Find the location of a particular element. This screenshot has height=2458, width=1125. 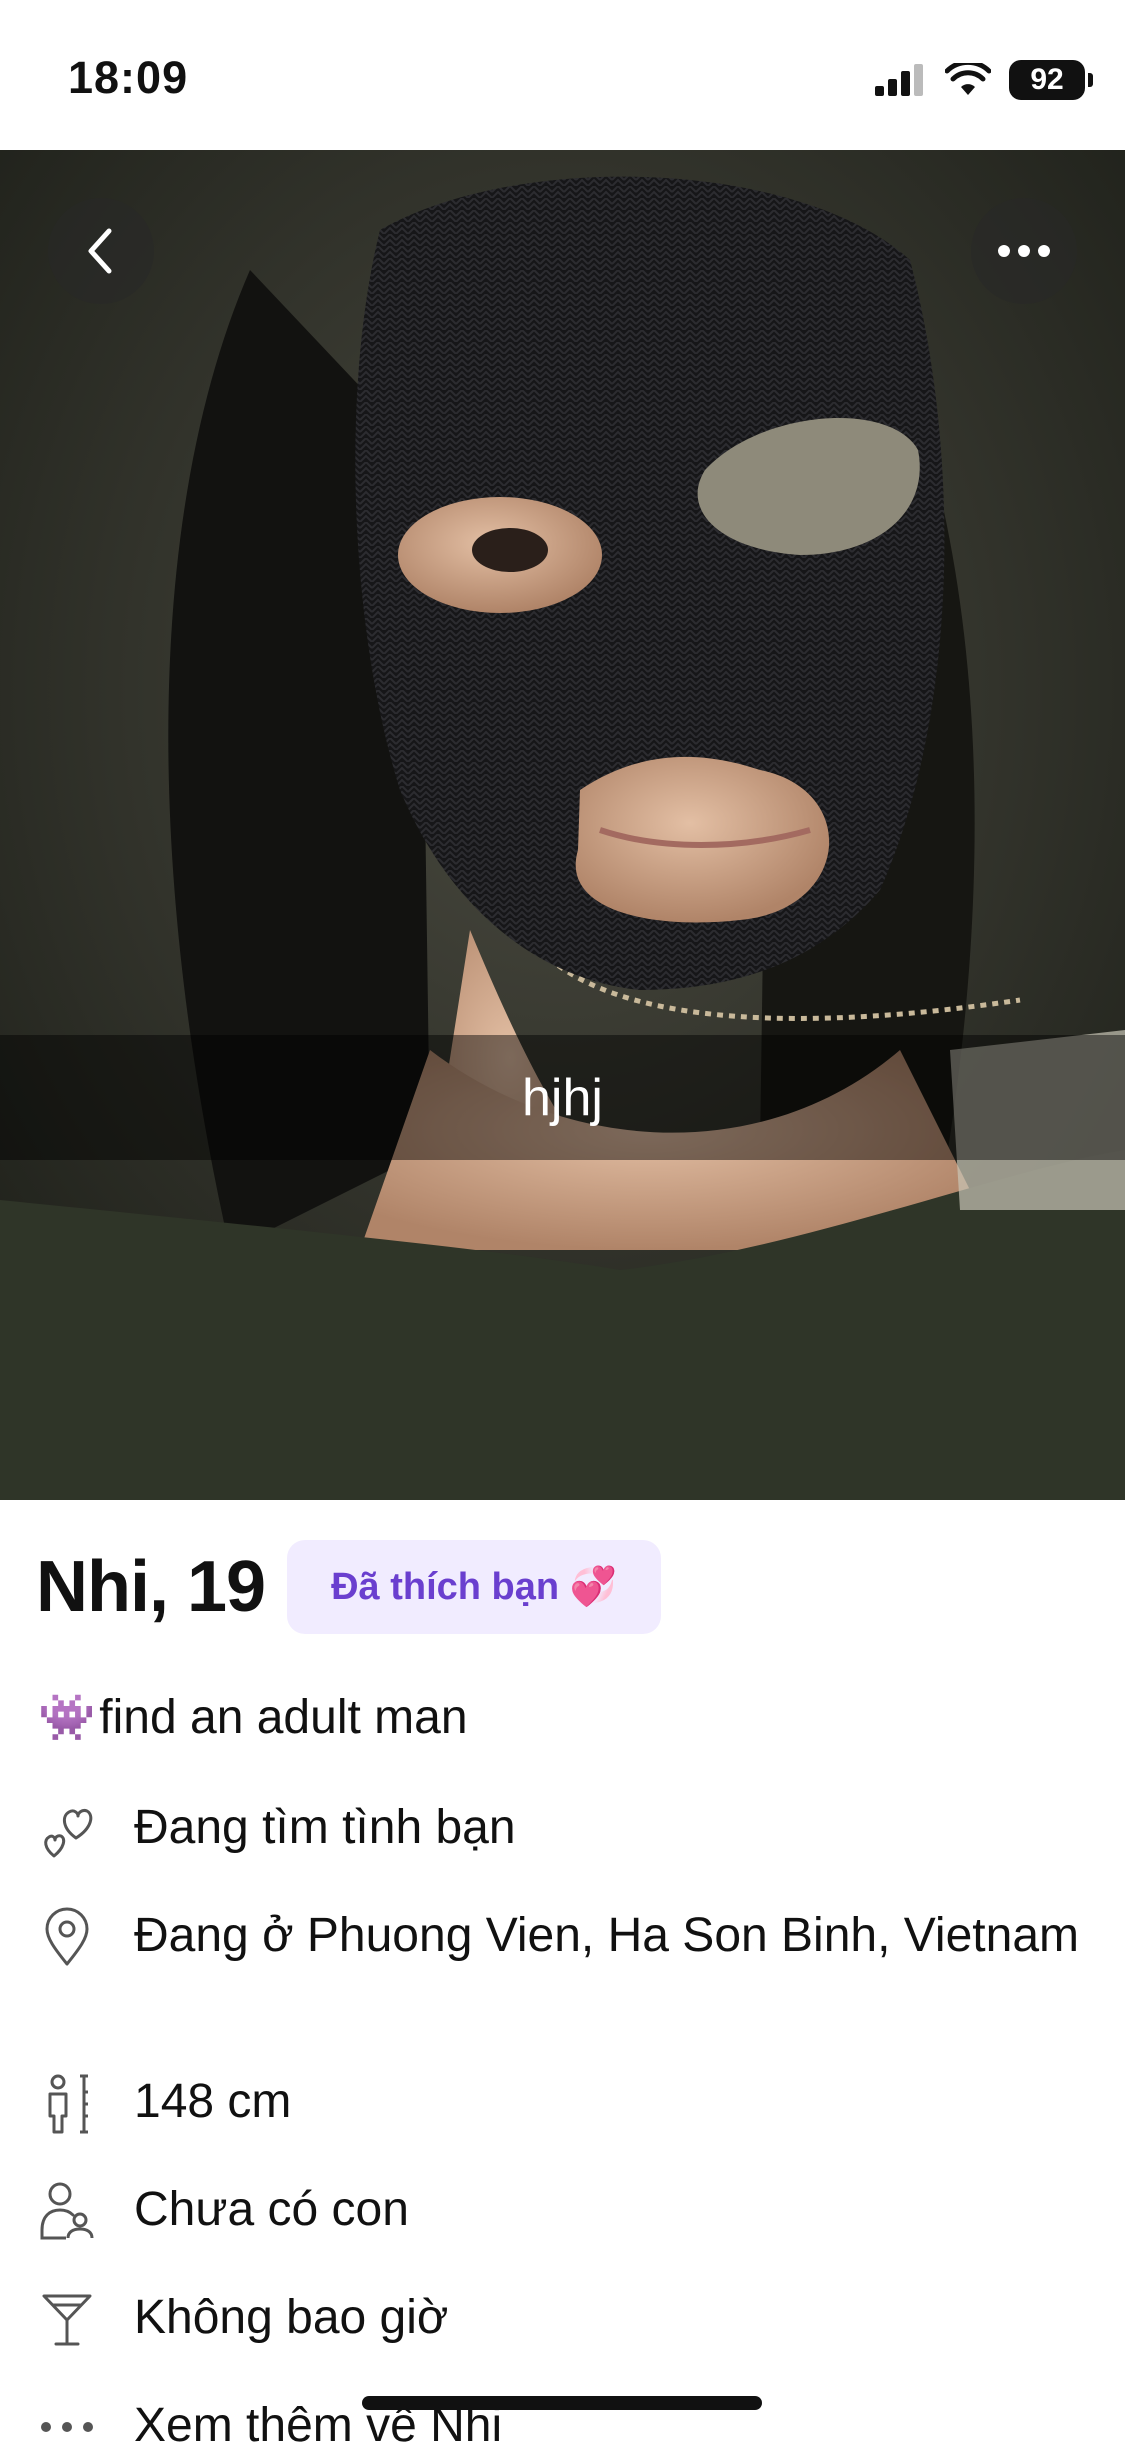

signal-icon is located at coordinates (899, 80).